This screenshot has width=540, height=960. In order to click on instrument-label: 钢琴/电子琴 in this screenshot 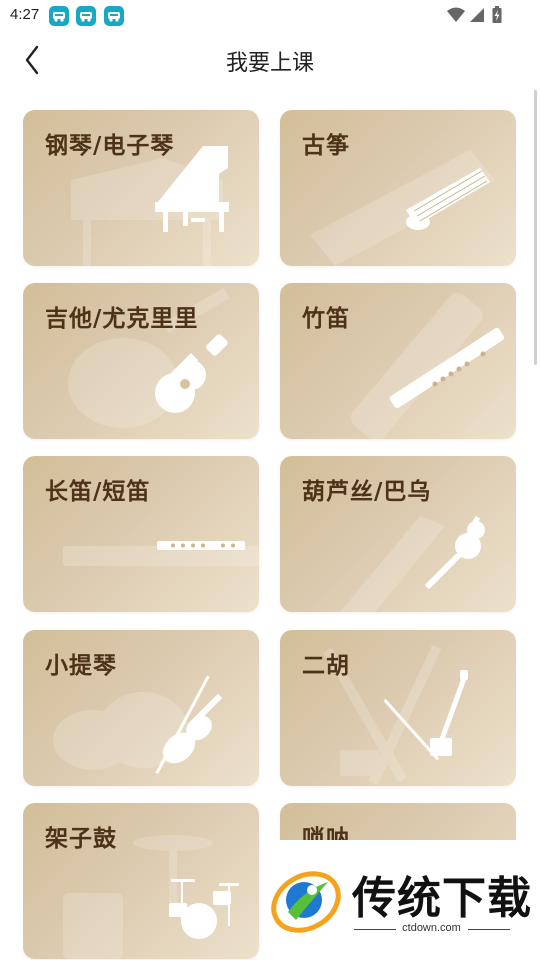, I will do `click(110, 146)`.